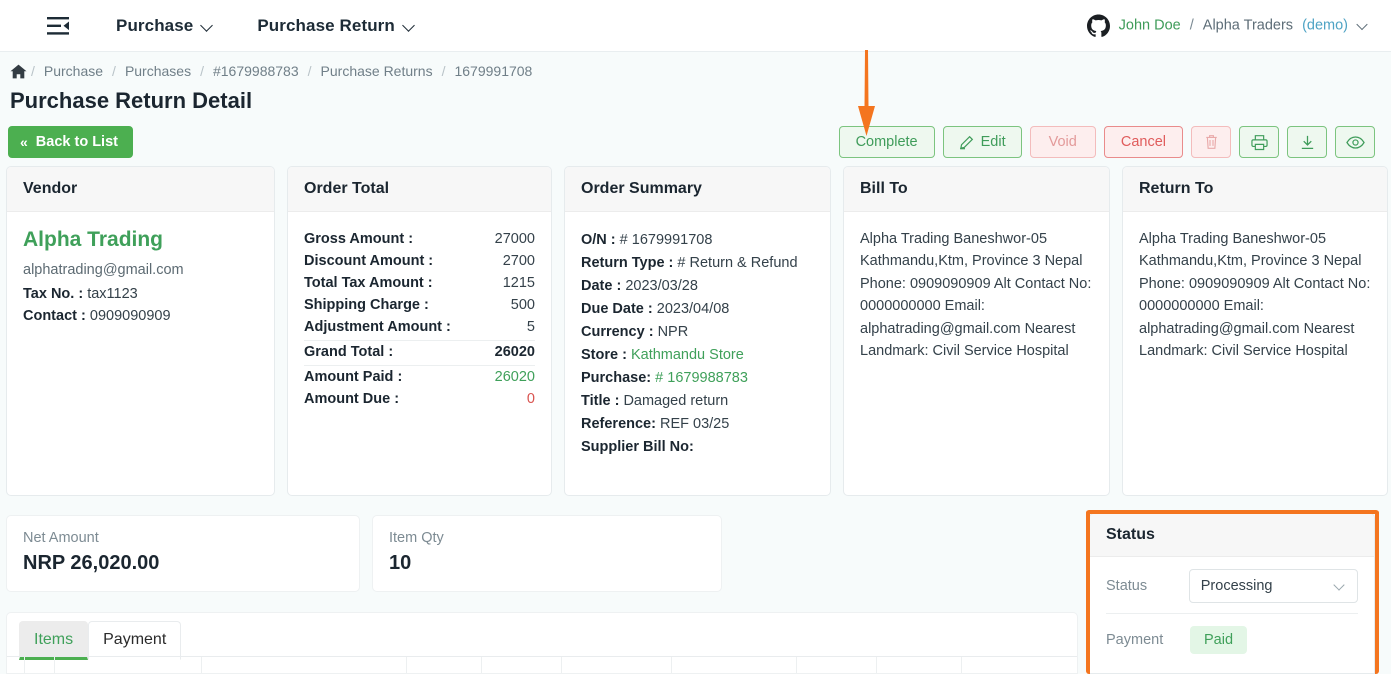 This screenshot has width=1391, height=674. Describe the element at coordinates (112, 294) in the screenshot. I see `vendor-tax-value: tax1123` at that location.